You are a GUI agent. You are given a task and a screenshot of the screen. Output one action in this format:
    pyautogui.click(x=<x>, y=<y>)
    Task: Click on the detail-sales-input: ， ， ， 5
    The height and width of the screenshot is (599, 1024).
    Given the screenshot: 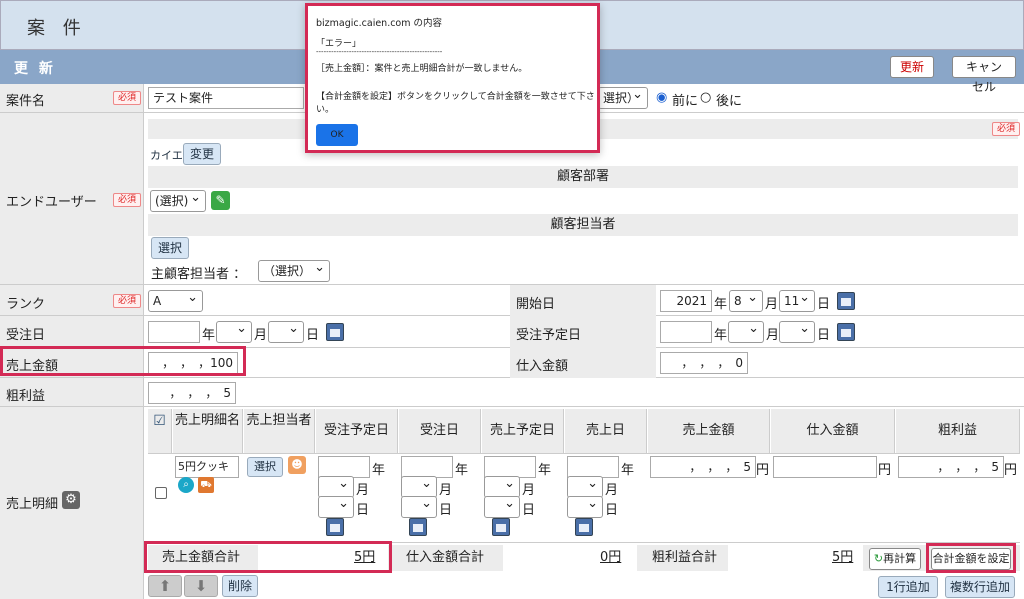 What is the action you would take?
    pyautogui.click(x=703, y=467)
    